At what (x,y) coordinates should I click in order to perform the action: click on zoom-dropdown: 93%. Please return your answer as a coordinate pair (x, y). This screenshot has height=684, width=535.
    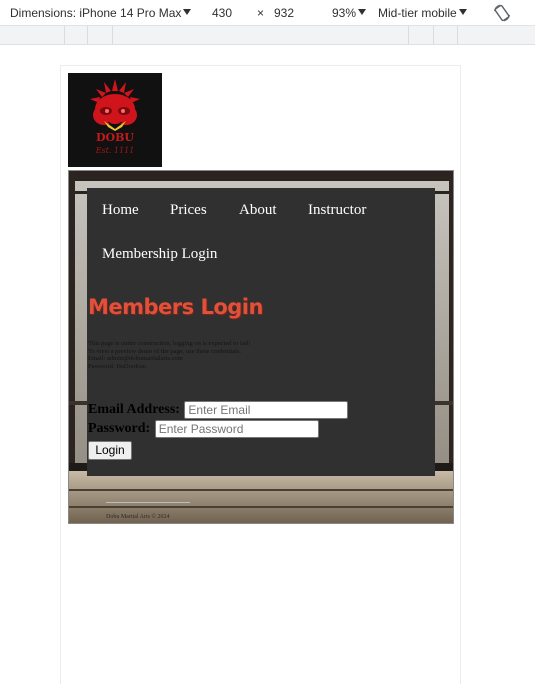
    Looking at the image, I should click on (349, 13).